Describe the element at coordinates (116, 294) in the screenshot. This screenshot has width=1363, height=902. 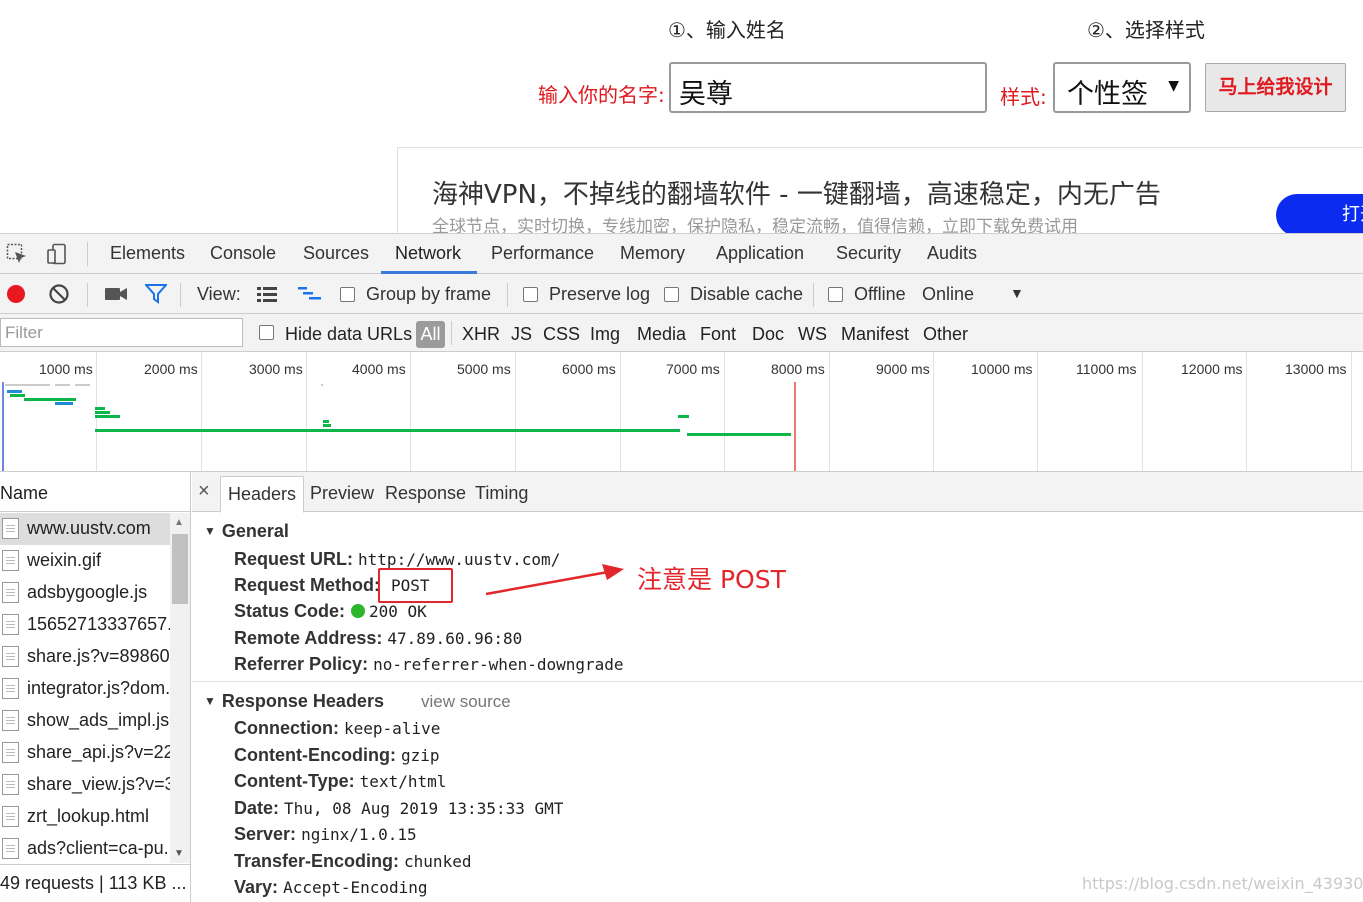
I see `capture-screenshots-icon` at that location.